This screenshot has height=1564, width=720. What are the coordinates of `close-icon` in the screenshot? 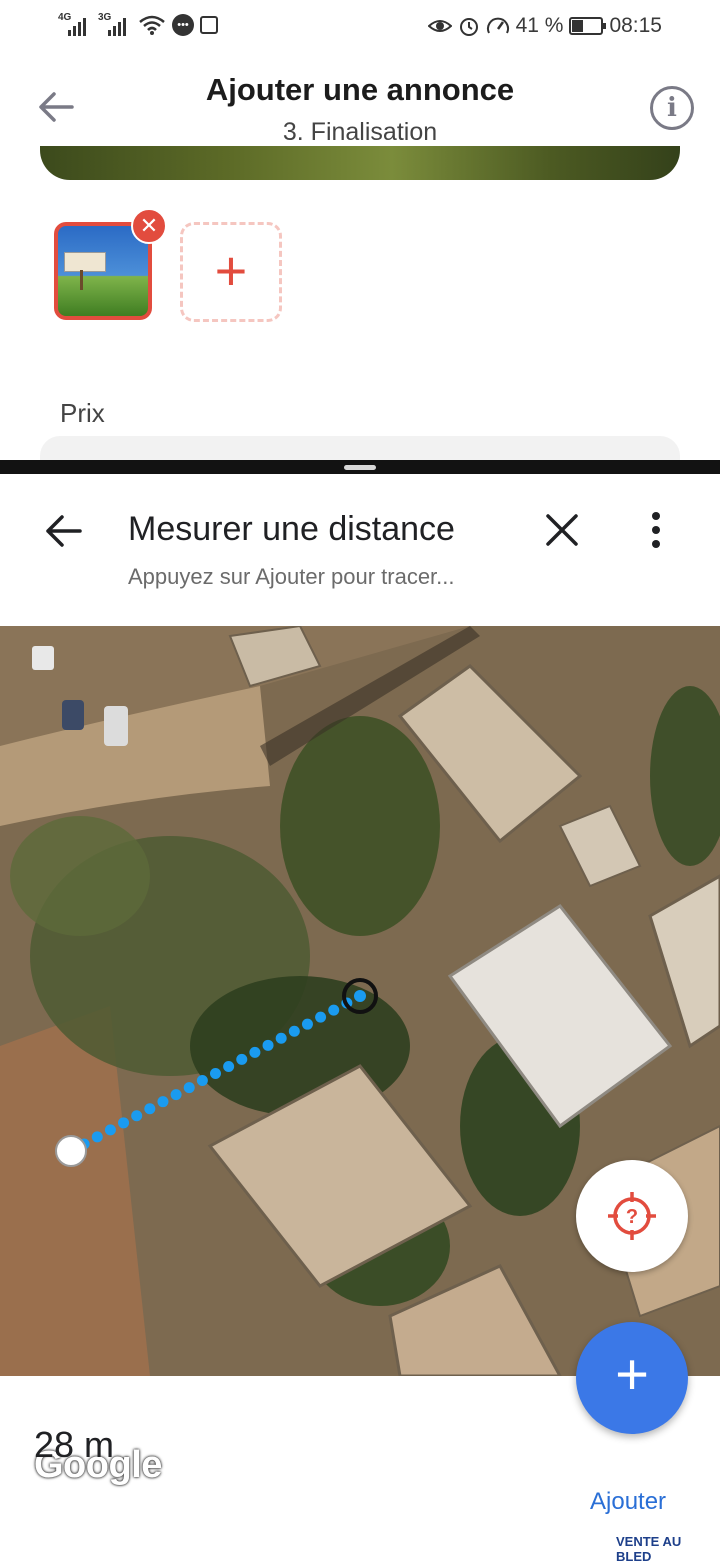 It's located at (562, 530).